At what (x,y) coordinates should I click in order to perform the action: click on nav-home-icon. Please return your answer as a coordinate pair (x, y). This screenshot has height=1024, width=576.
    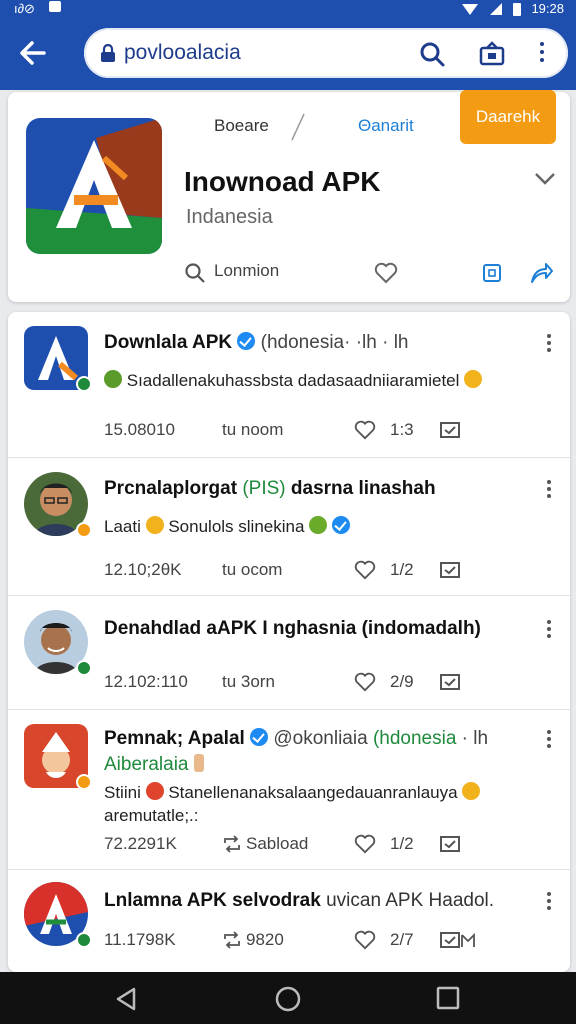
    Looking at the image, I should click on (288, 1000).